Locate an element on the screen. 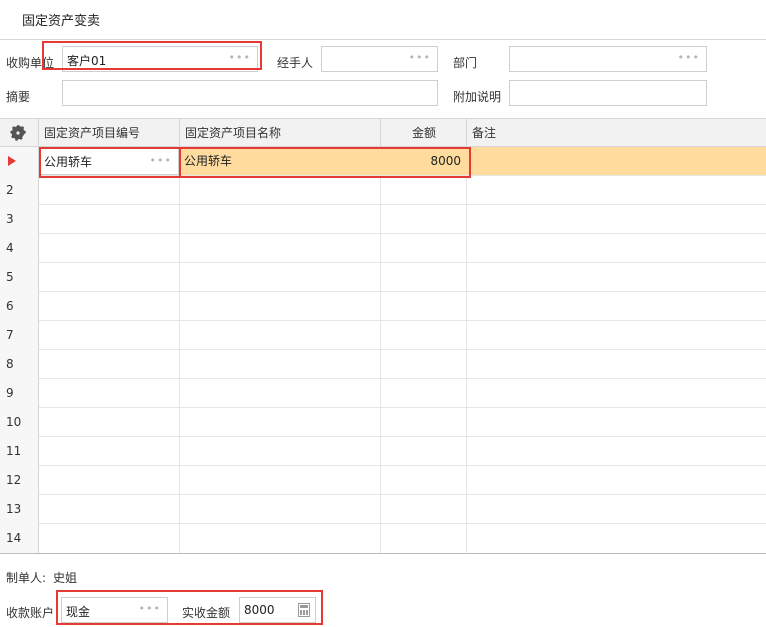 The image size is (766, 627). col-header-amount: 金额 is located at coordinates (424, 133).